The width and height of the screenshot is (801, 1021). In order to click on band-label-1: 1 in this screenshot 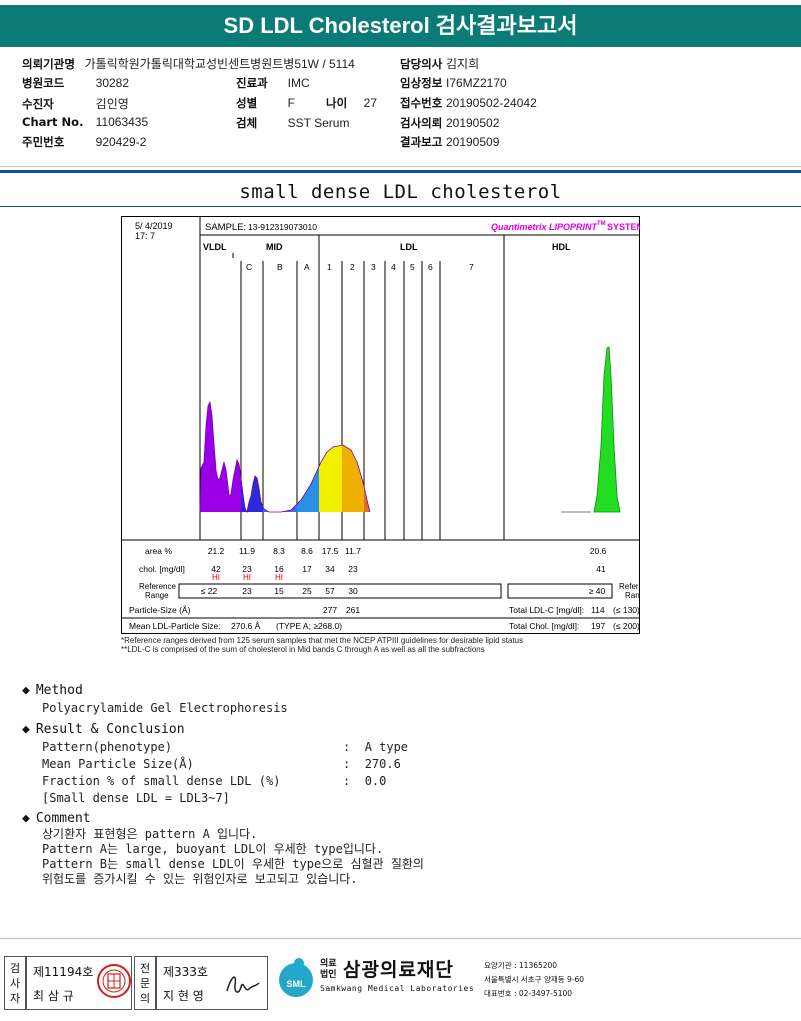, I will do `click(329, 267)`.